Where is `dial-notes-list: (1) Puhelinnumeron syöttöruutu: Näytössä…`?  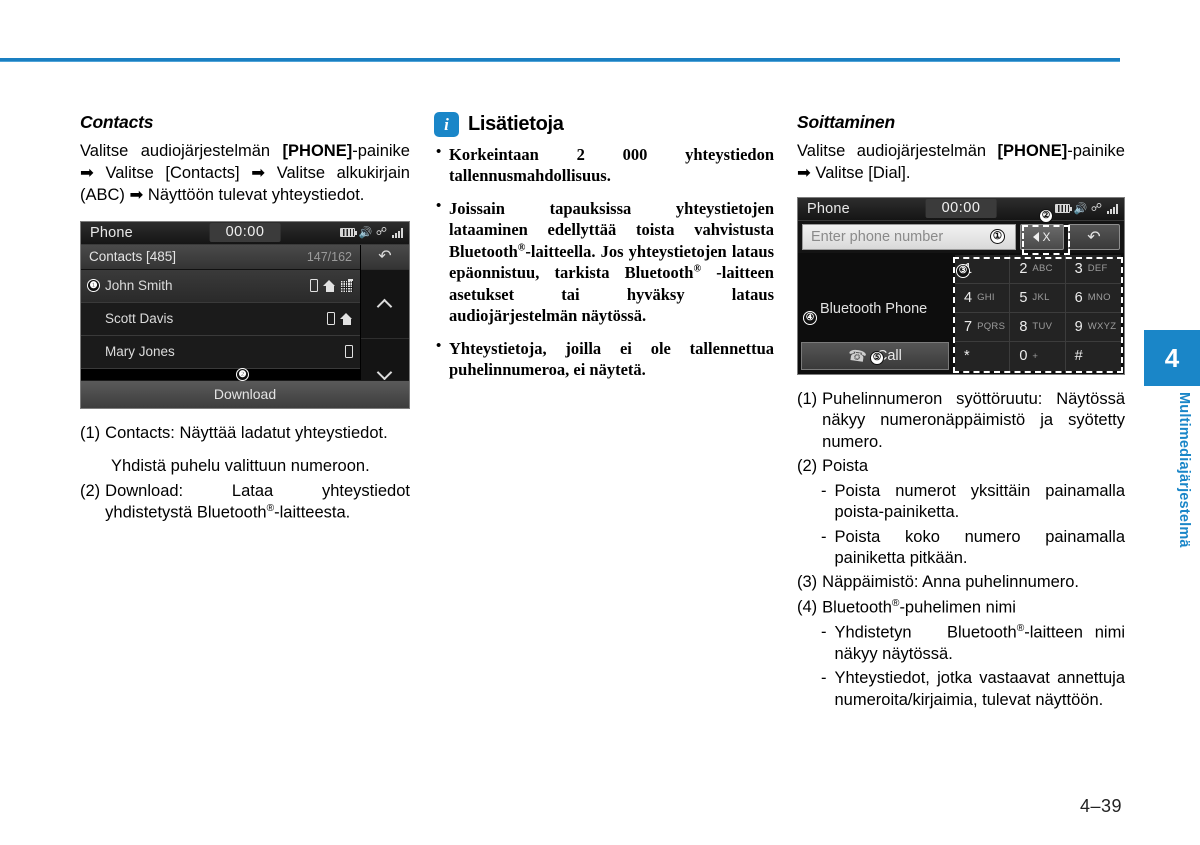 dial-notes-list: (1) Puhelinnumeron syöttöruutu: Näytössä… is located at coordinates (961, 550).